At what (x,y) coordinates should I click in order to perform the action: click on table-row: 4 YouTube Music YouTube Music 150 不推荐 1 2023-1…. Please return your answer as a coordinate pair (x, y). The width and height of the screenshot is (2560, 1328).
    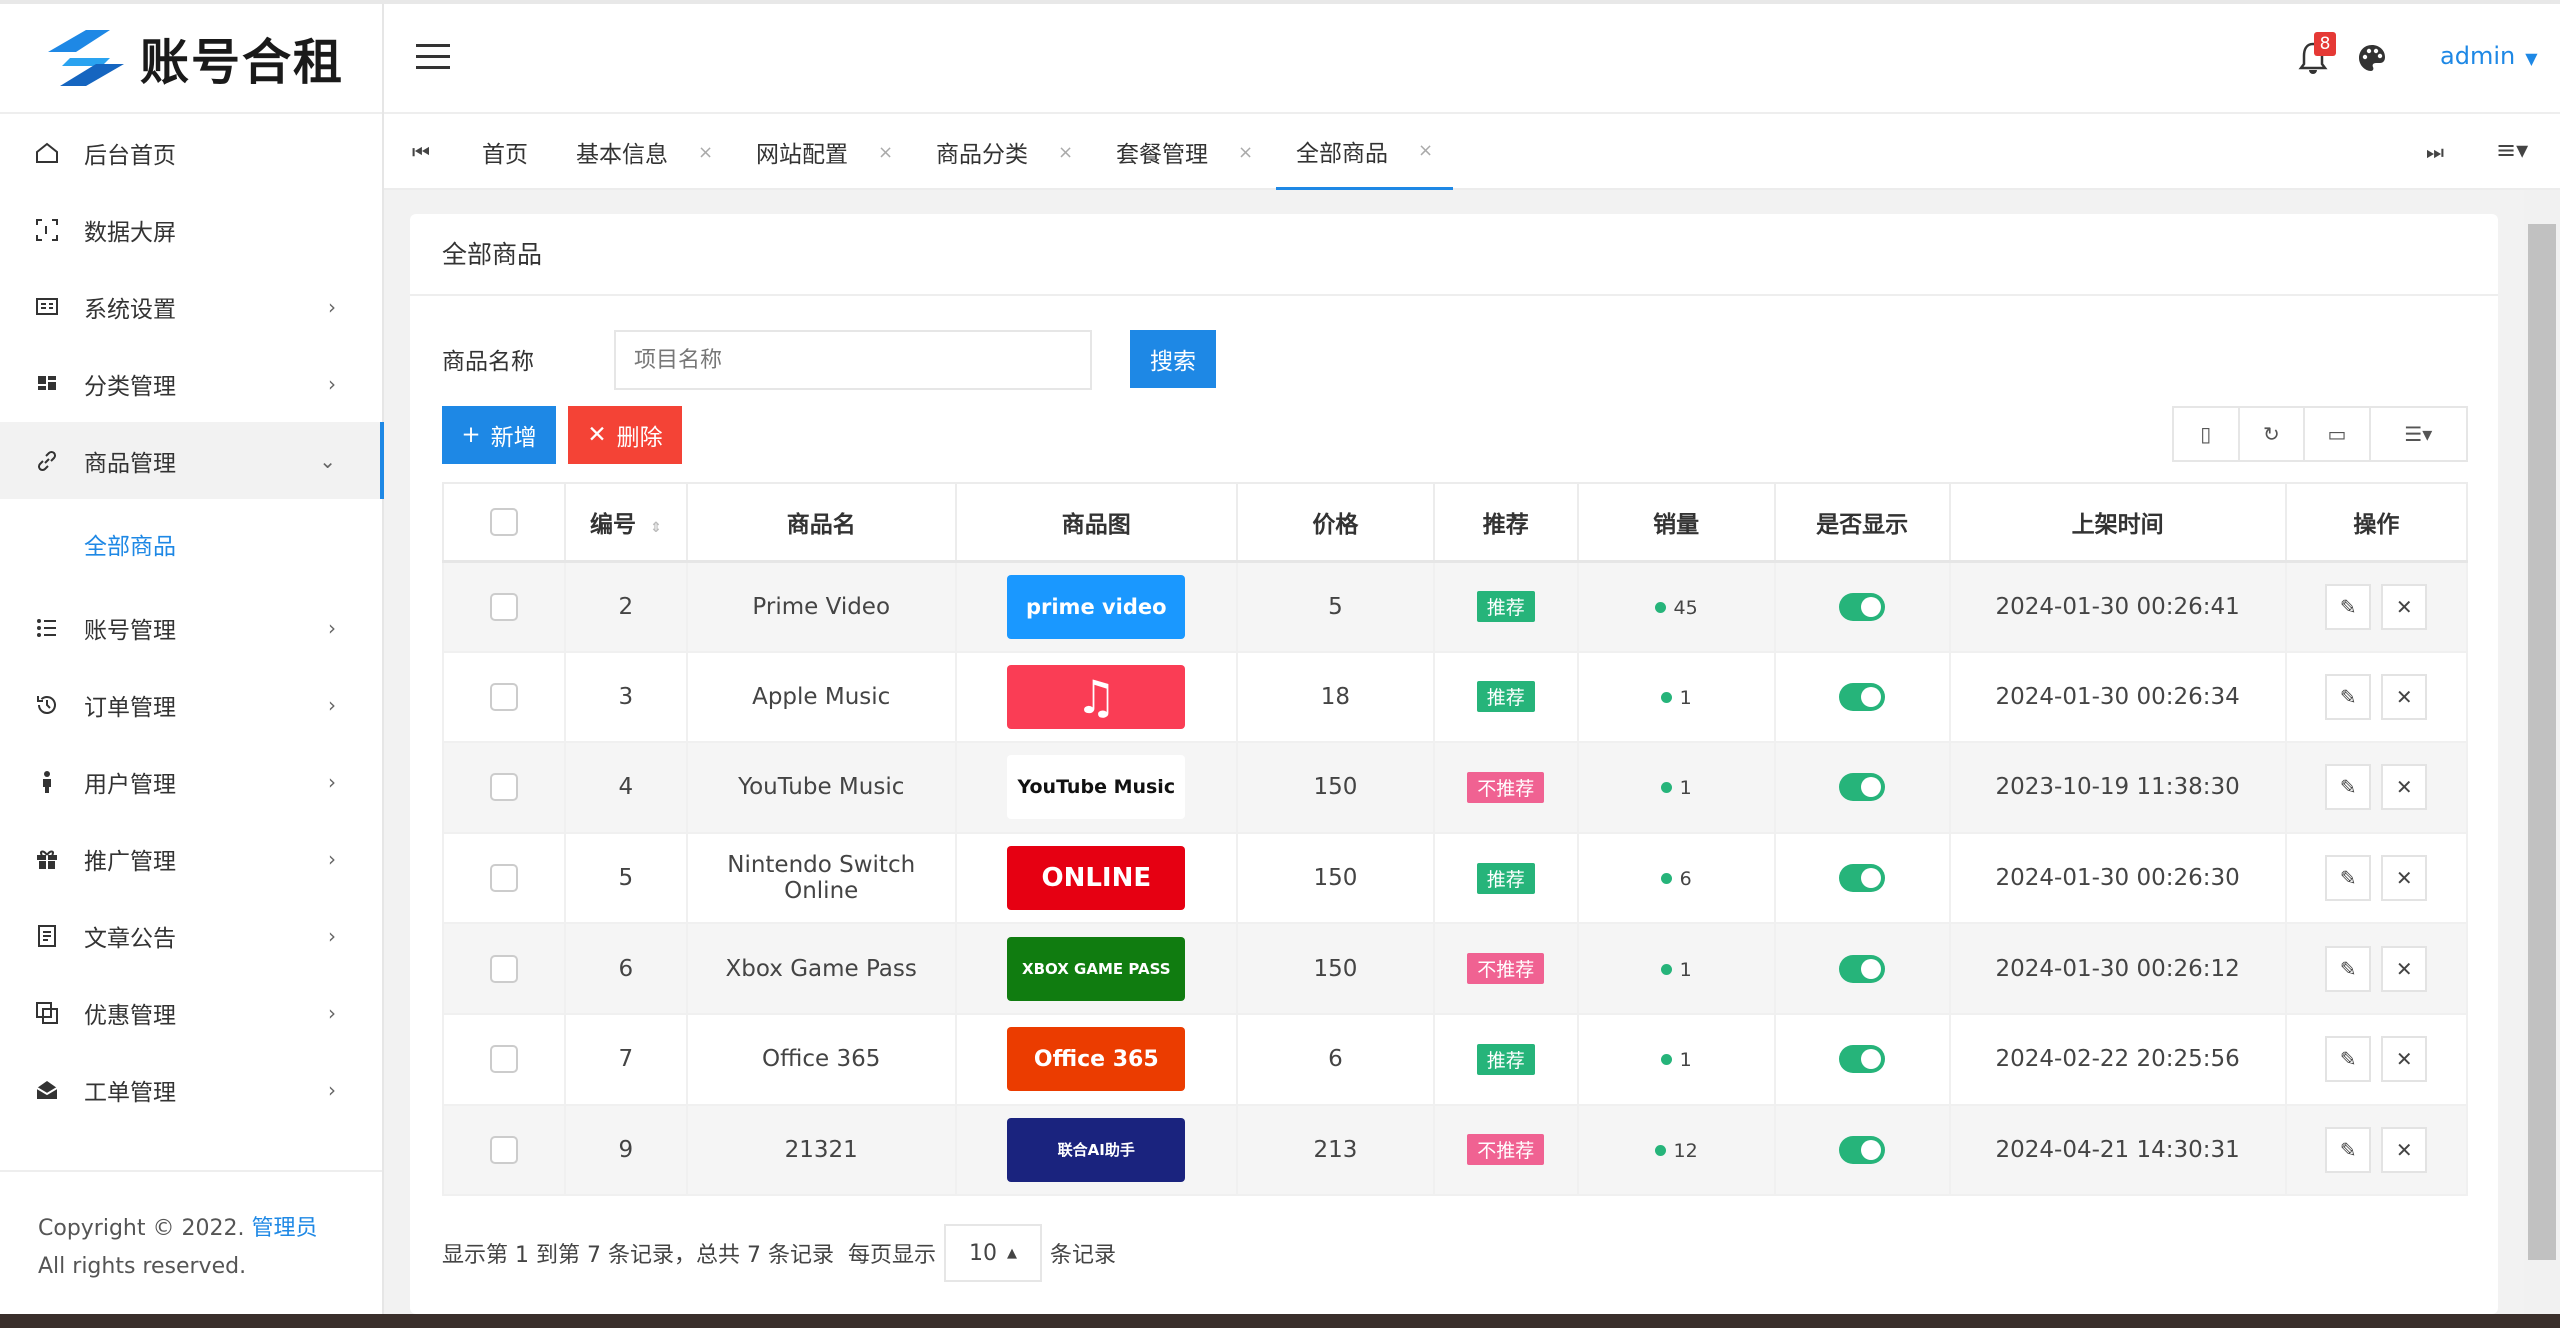
    Looking at the image, I should click on (1455, 787).